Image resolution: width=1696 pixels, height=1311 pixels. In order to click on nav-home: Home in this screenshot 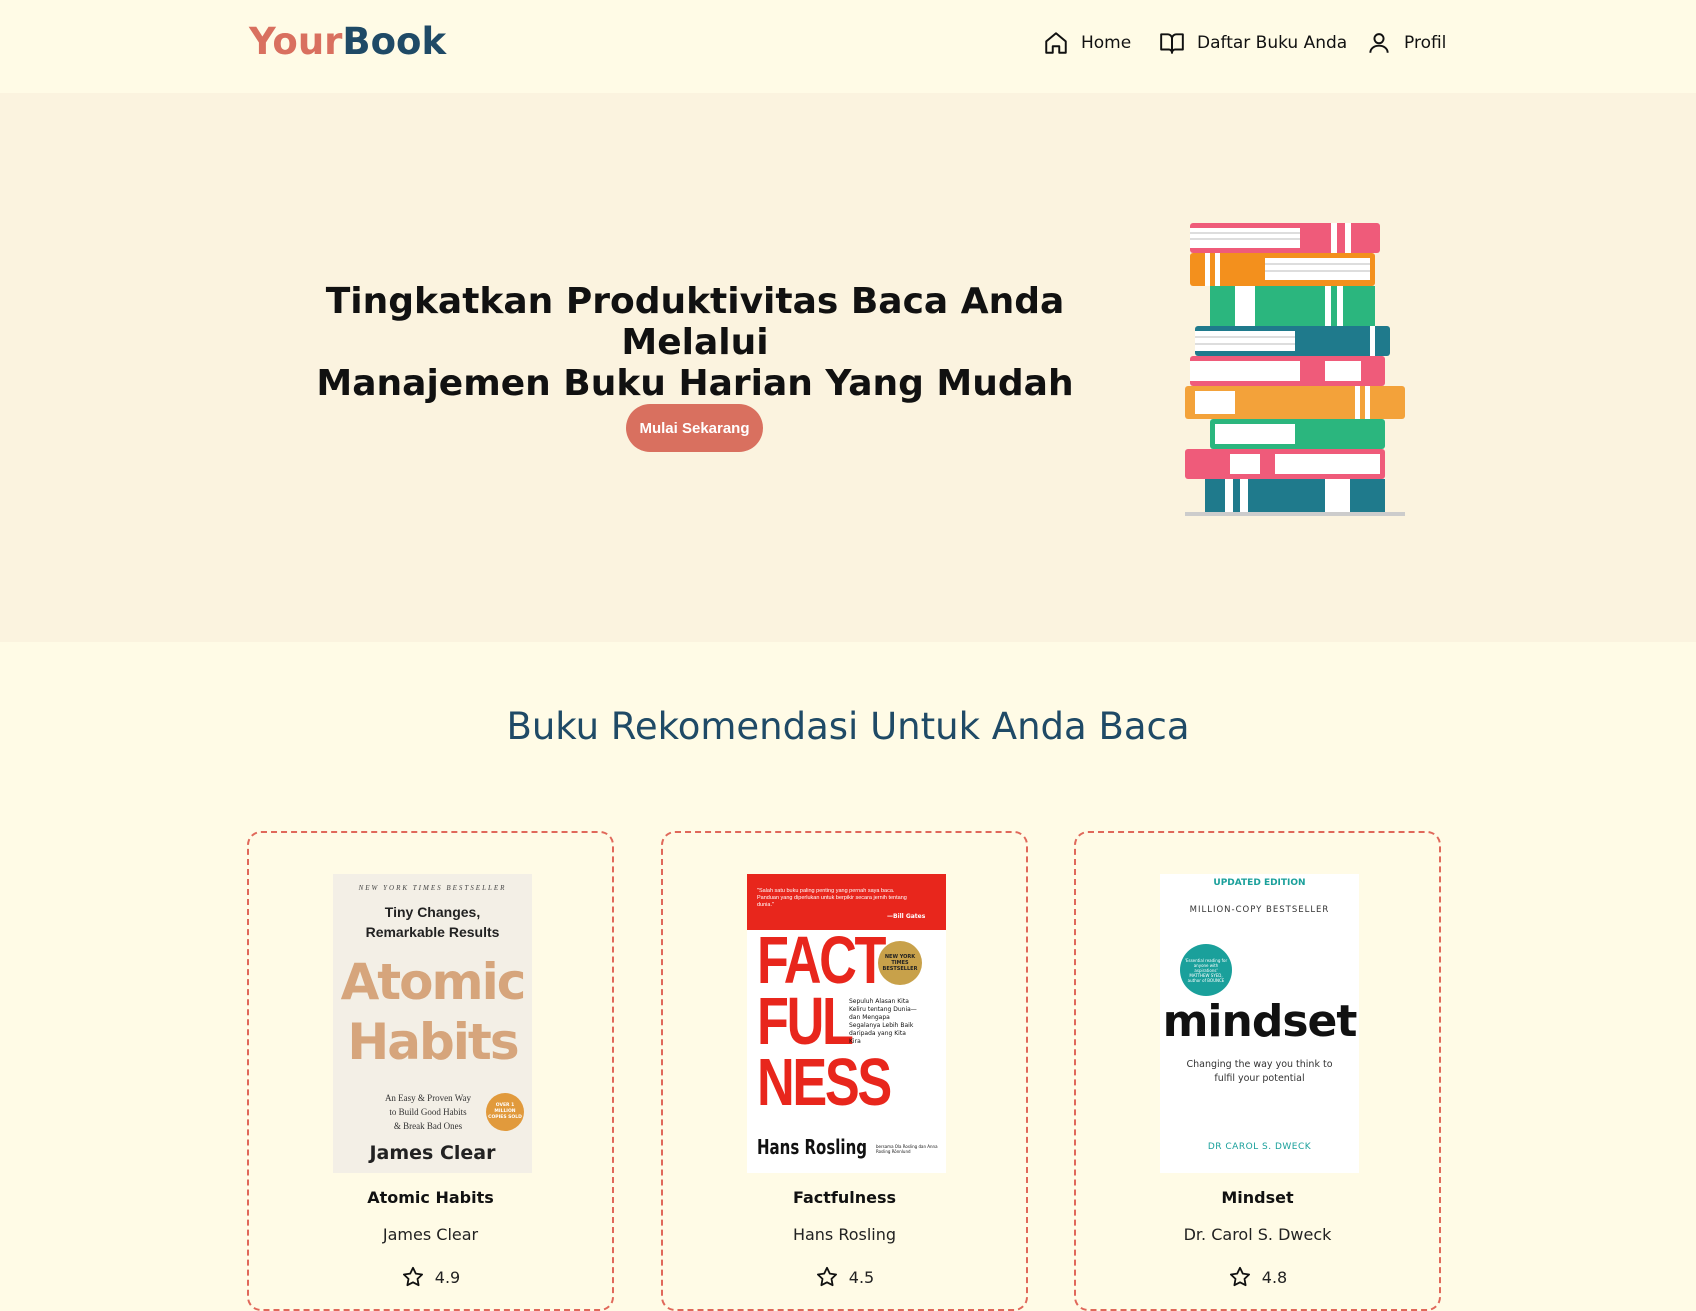, I will do `click(1087, 43)`.